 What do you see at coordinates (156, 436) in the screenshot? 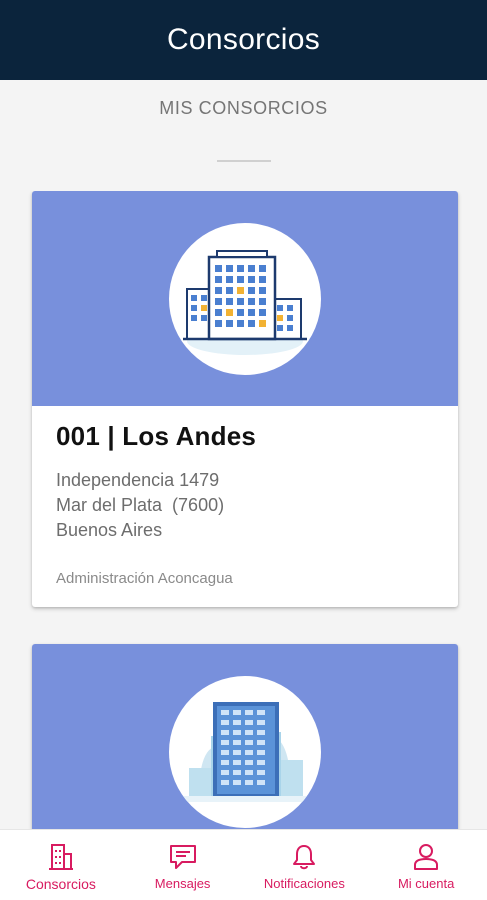
I see `consorcio-title: 001 | Los Andes` at bounding box center [156, 436].